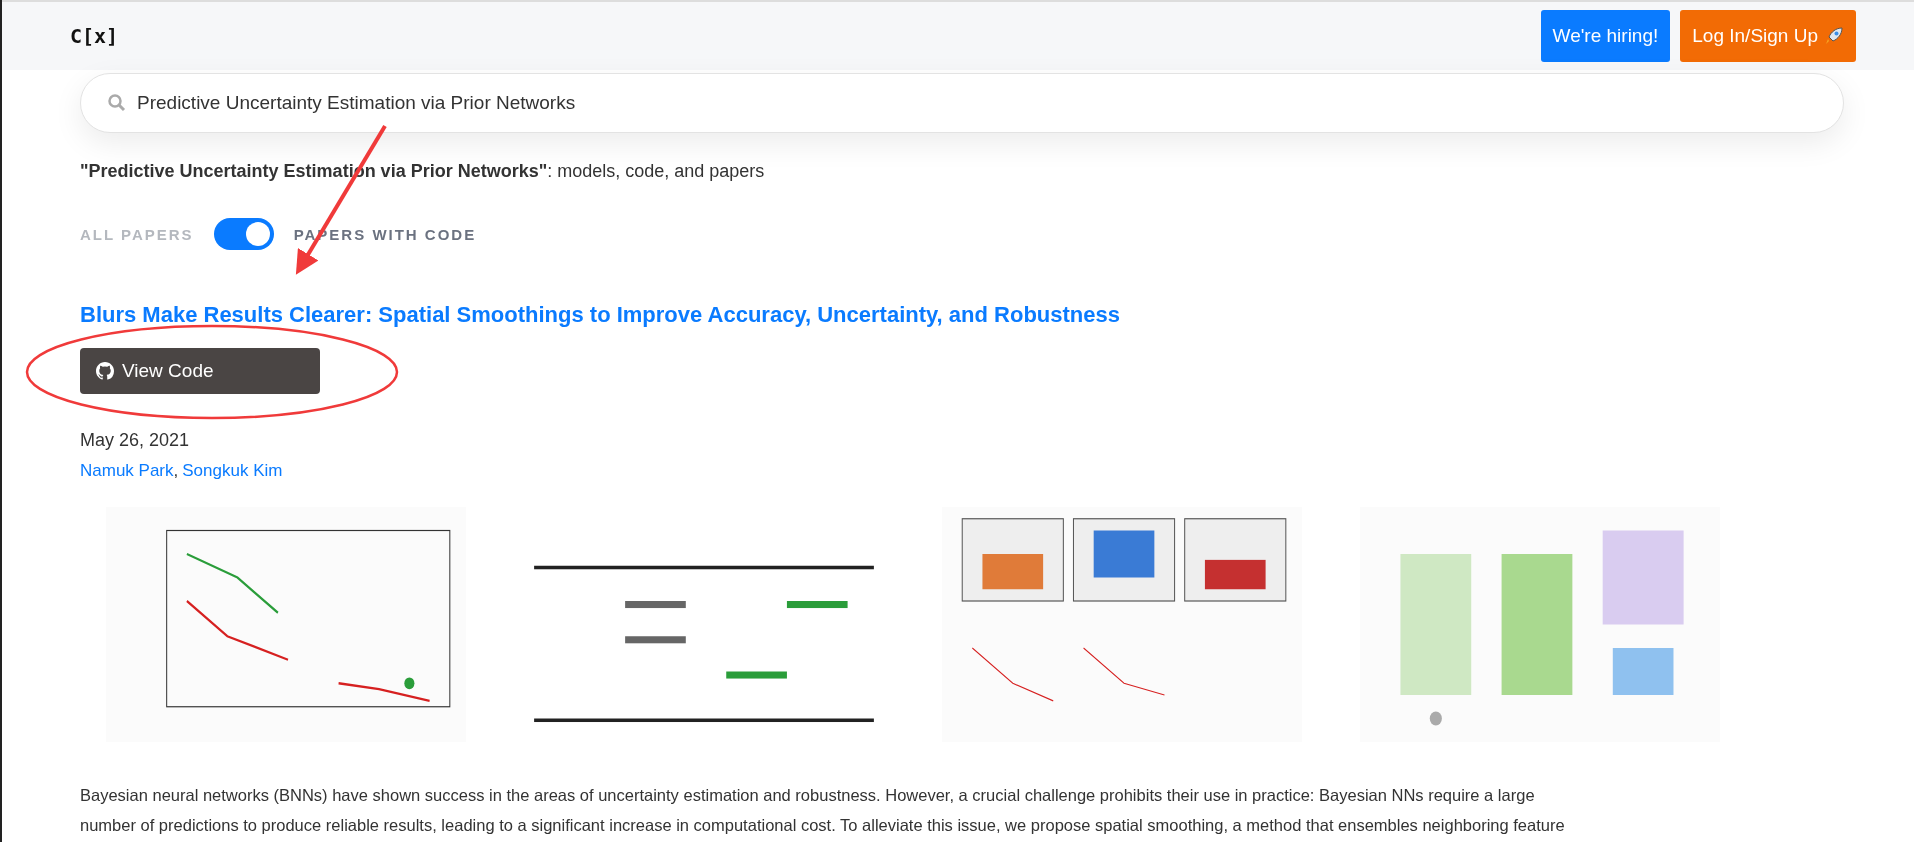  What do you see at coordinates (135, 440) in the screenshot?
I see `paper-date: May 26, 2021` at bounding box center [135, 440].